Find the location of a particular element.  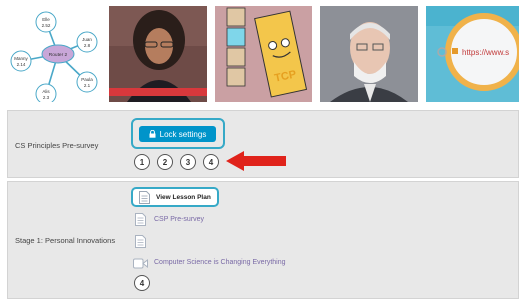

view-lesson-plan-button: View Lesson Plan is located at coordinates (175, 197).